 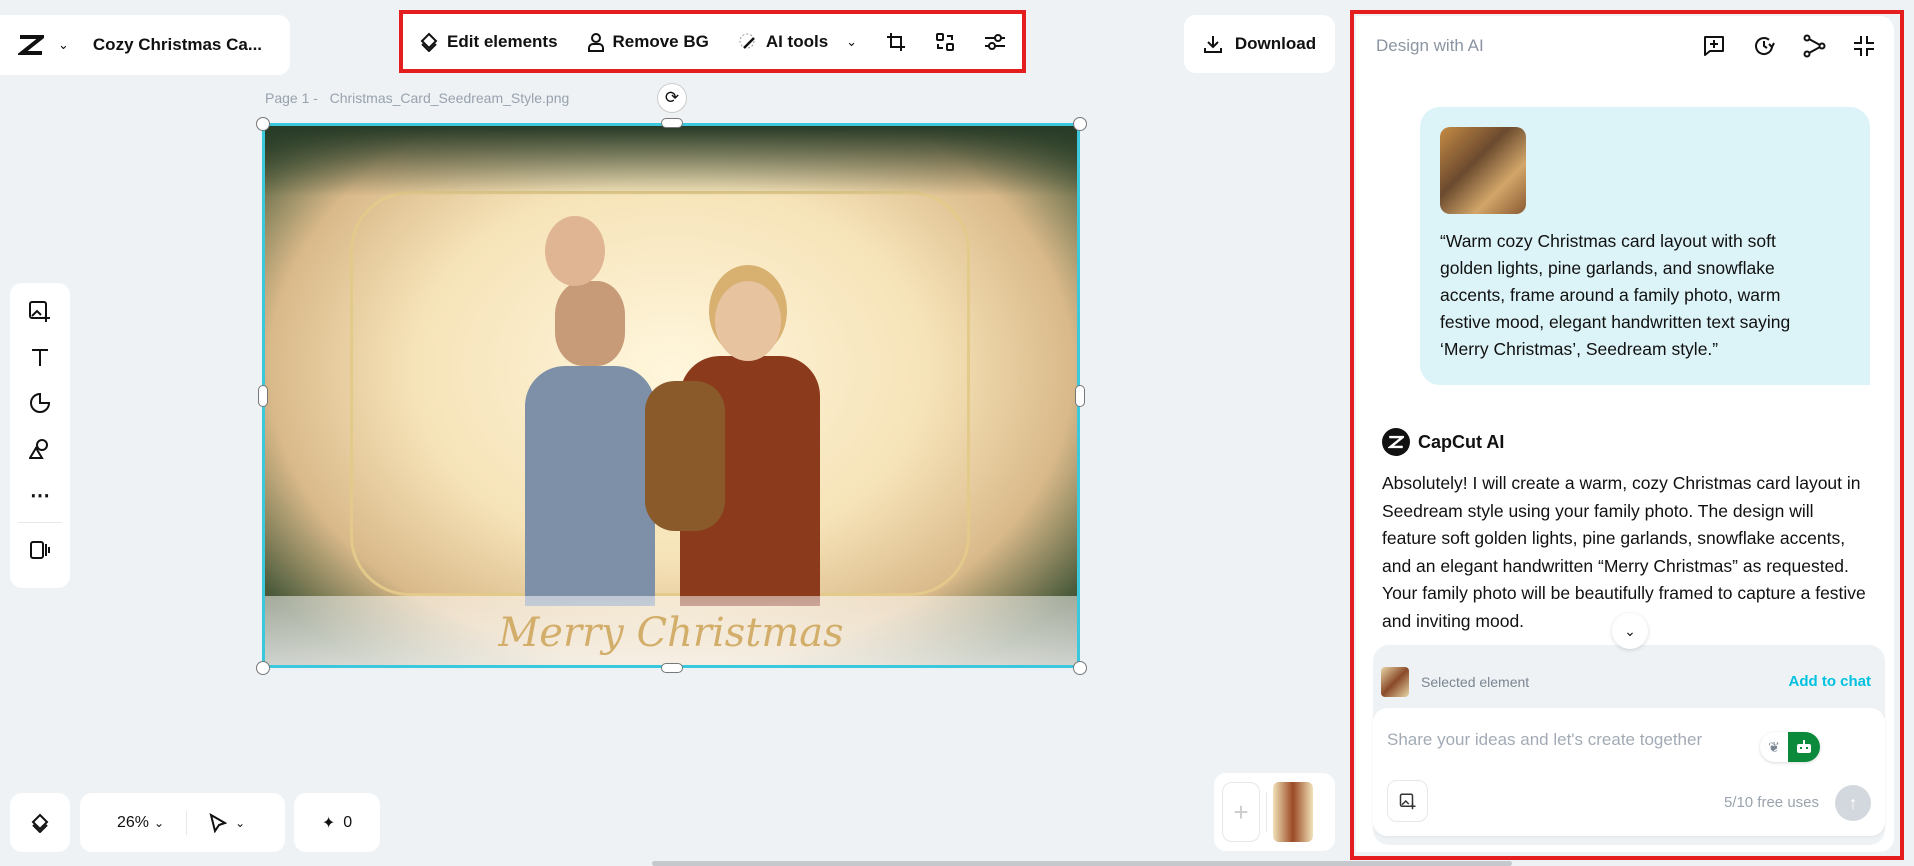 What do you see at coordinates (748, 42) in the screenshot?
I see `magic-wand-icon` at bounding box center [748, 42].